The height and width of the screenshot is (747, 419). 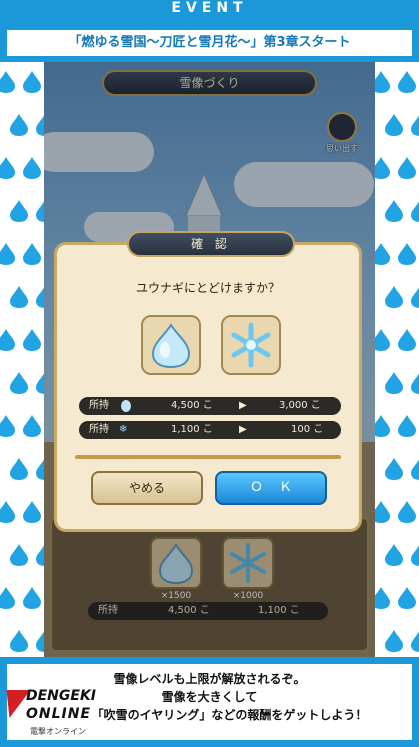 I want to click on dialog-question: ユウナギにとどけますか？, so click(x=207, y=288).